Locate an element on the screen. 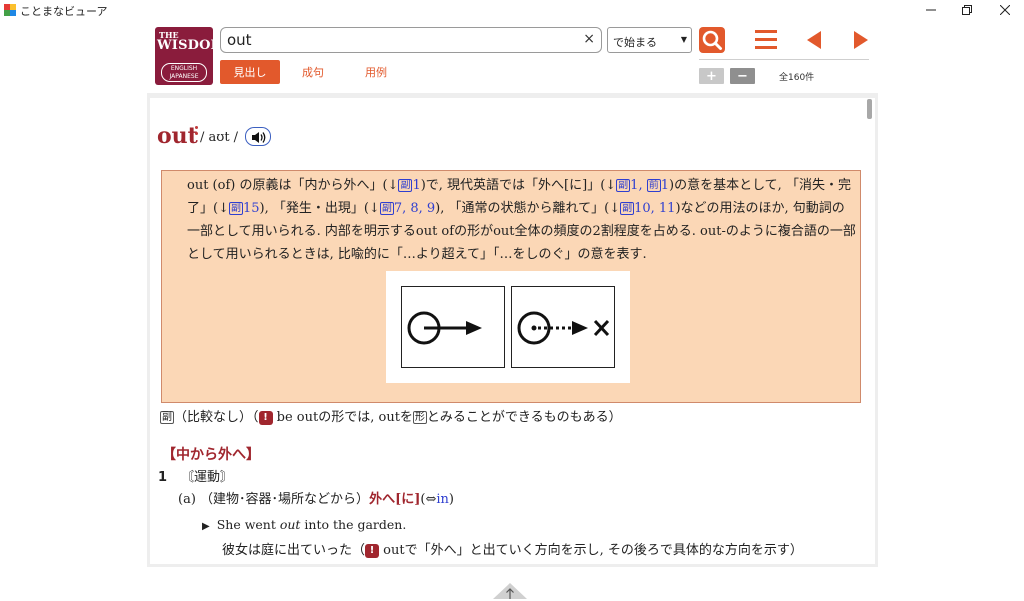 The height and width of the screenshot is (601, 1024). arrow-out-away-icon is located at coordinates (563, 328).